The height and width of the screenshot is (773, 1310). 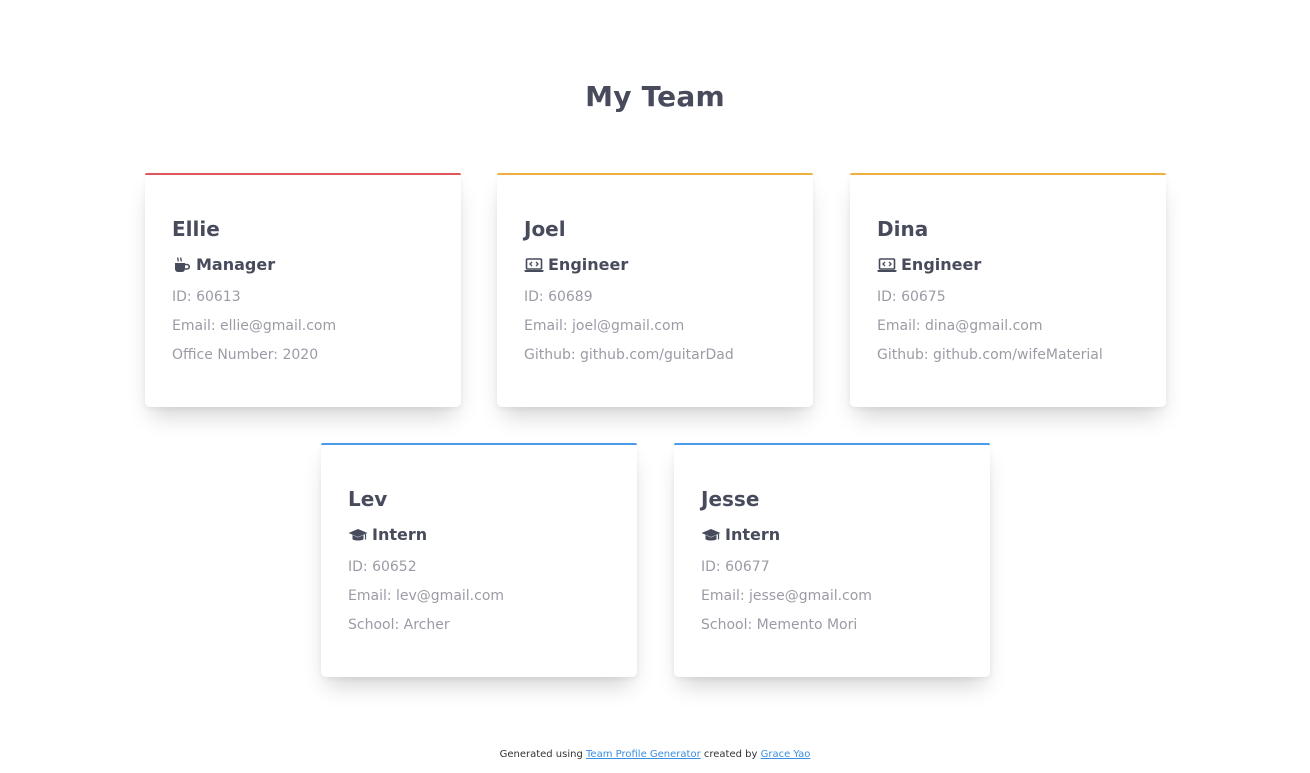 I want to click on card-role: Manager, so click(x=303, y=265).